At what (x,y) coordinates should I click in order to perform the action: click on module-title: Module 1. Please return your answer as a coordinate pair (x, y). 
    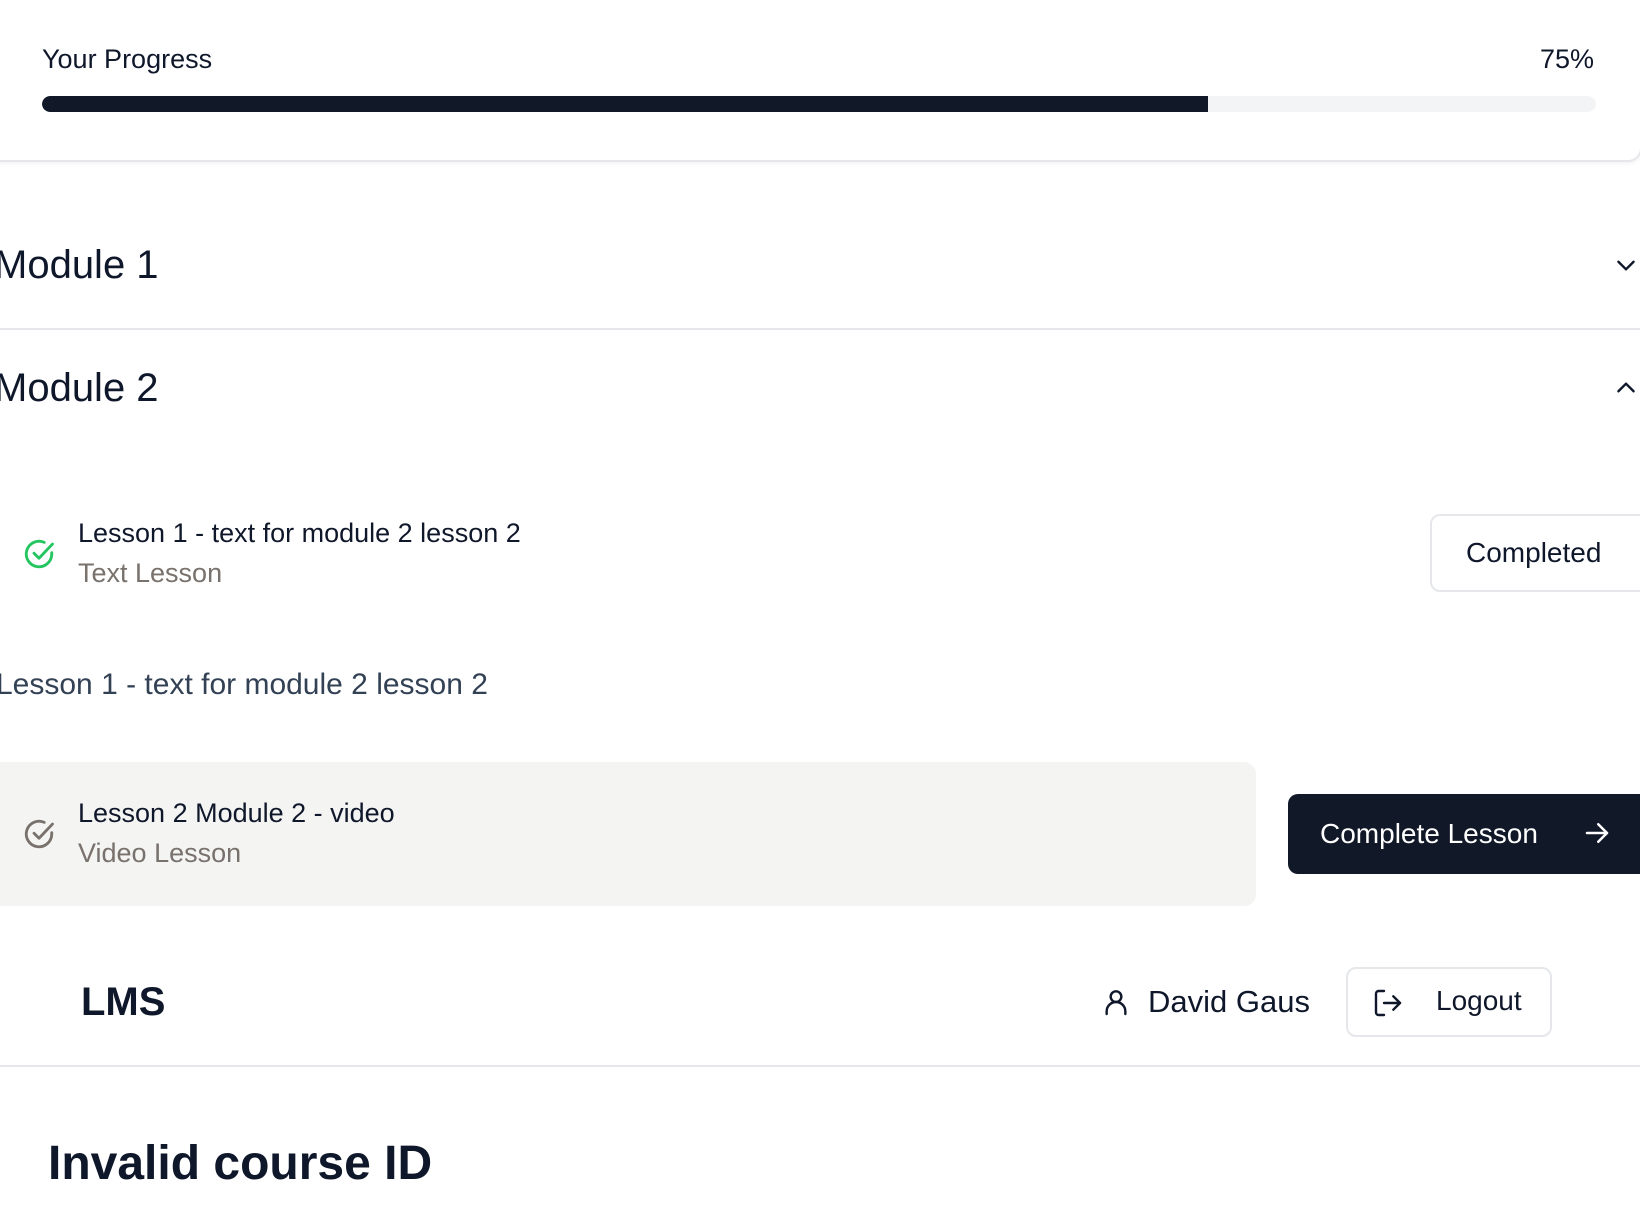
    Looking at the image, I should click on (79, 264).